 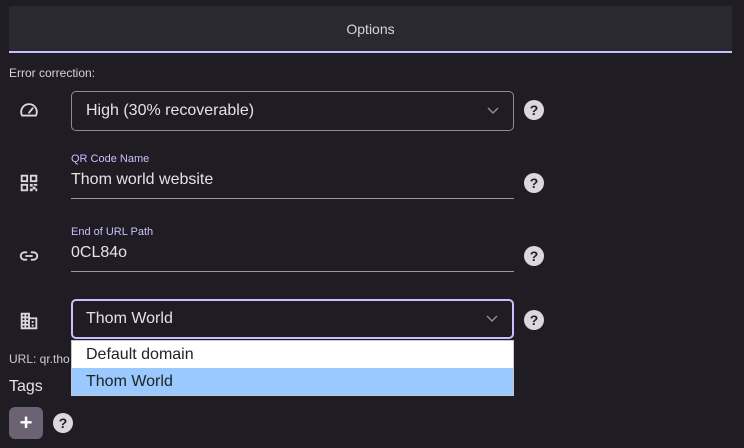 I want to click on url-path-help-icon: ?, so click(x=534, y=256).